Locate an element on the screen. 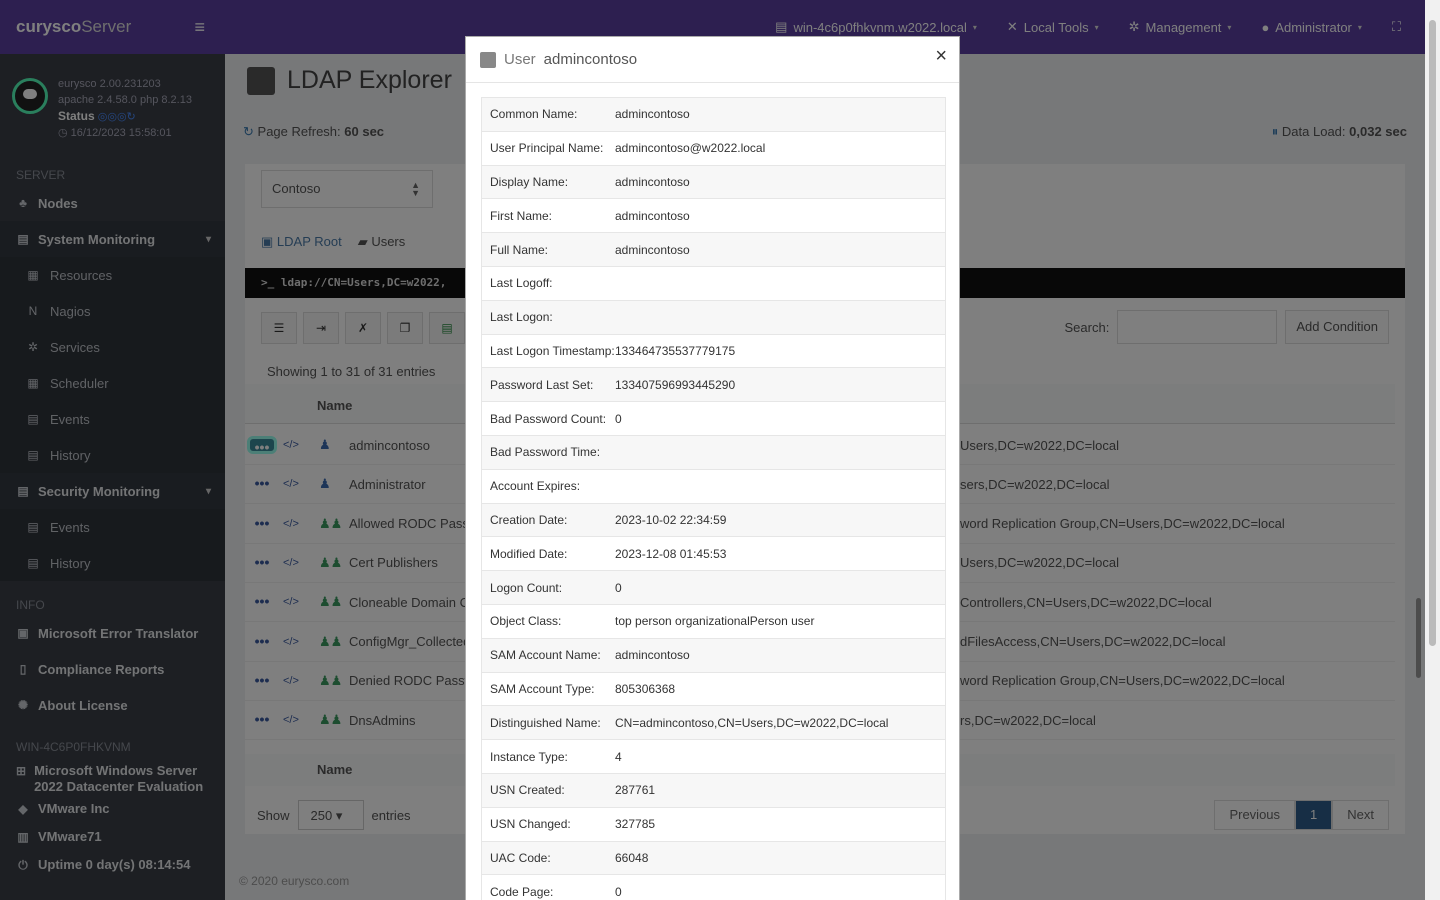 This screenshot has height=900, width=1440. attribute-key: Password Last Set: is located at coordinates (542, 384).